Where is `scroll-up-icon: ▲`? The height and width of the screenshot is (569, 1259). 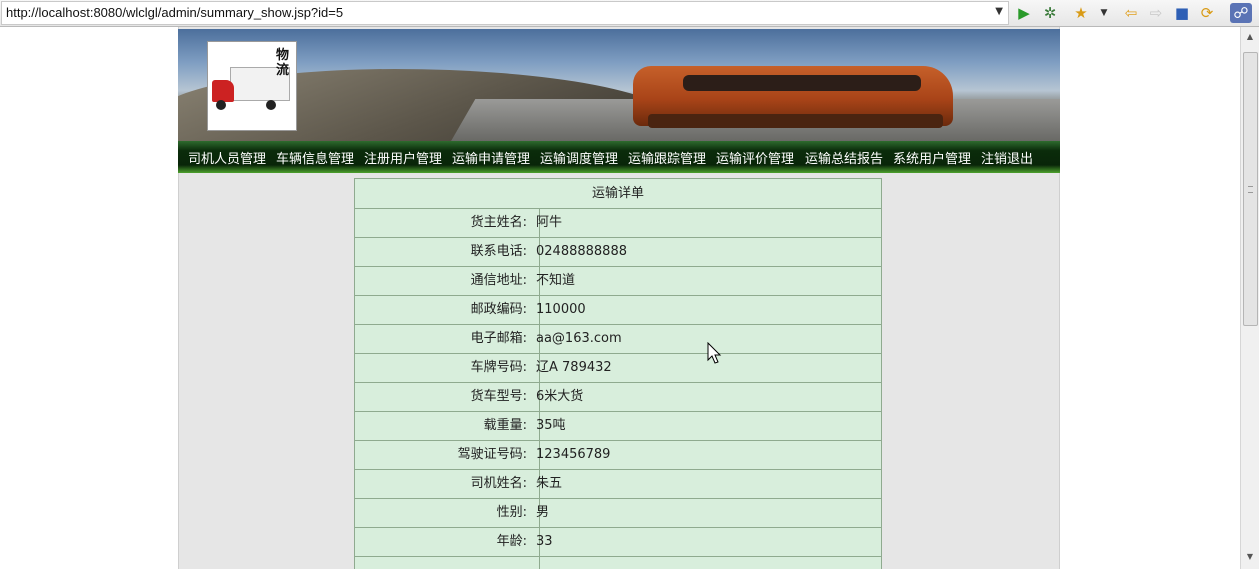
scroll-up-icon: ▲ is located at coordinates (1250, 37).